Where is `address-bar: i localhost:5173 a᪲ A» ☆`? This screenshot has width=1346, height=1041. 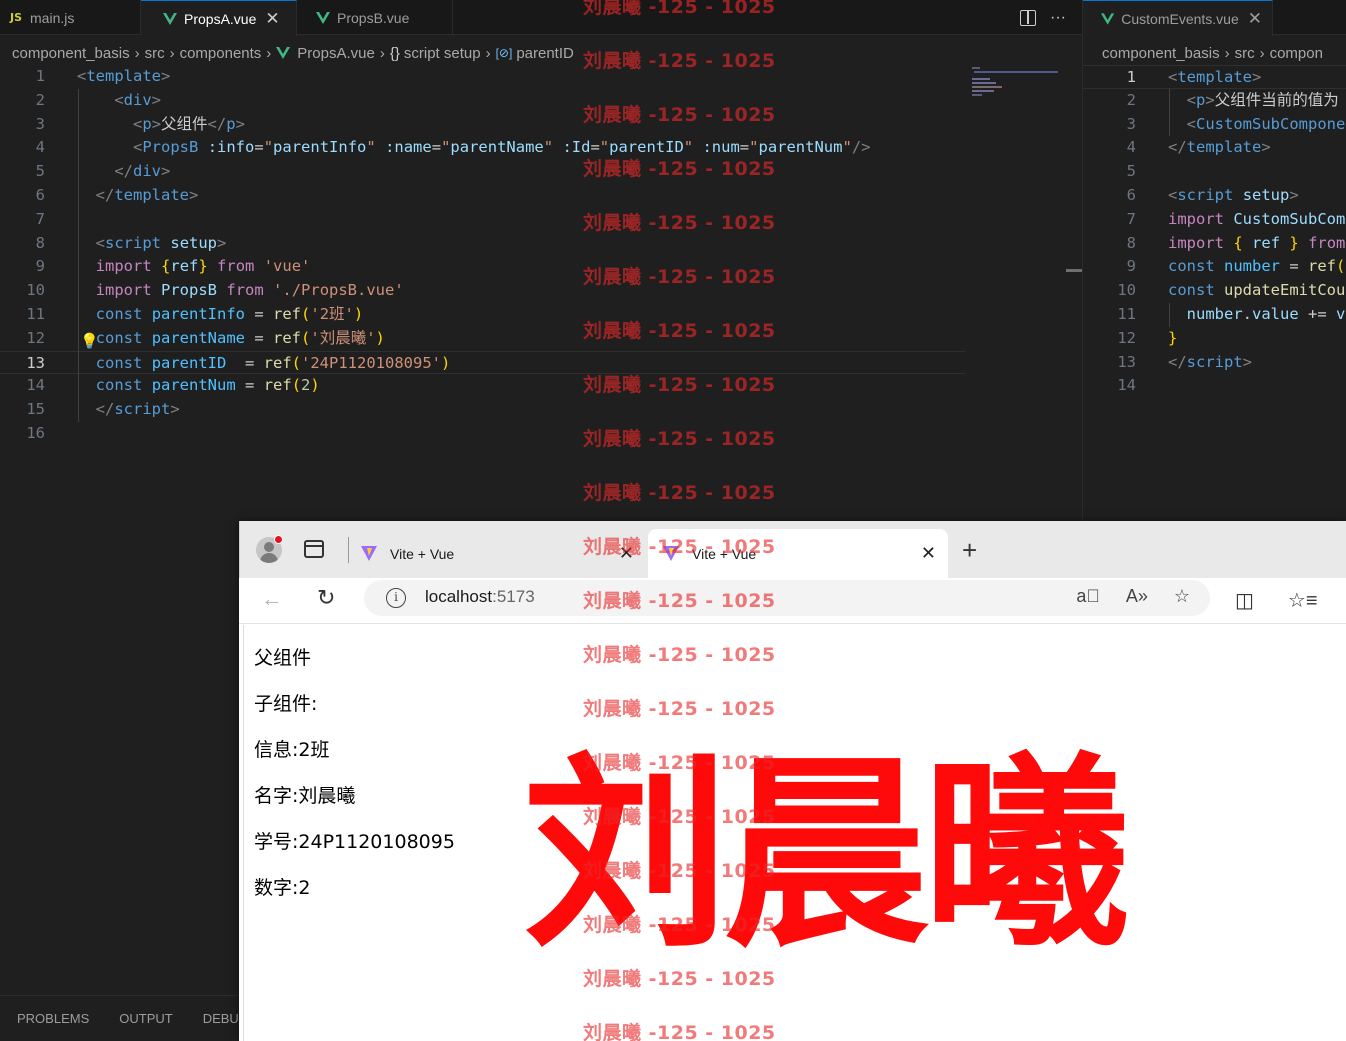
address-bar: i localhost:5173 a᪲ A» ☆ is located at coordinates (787, 598).